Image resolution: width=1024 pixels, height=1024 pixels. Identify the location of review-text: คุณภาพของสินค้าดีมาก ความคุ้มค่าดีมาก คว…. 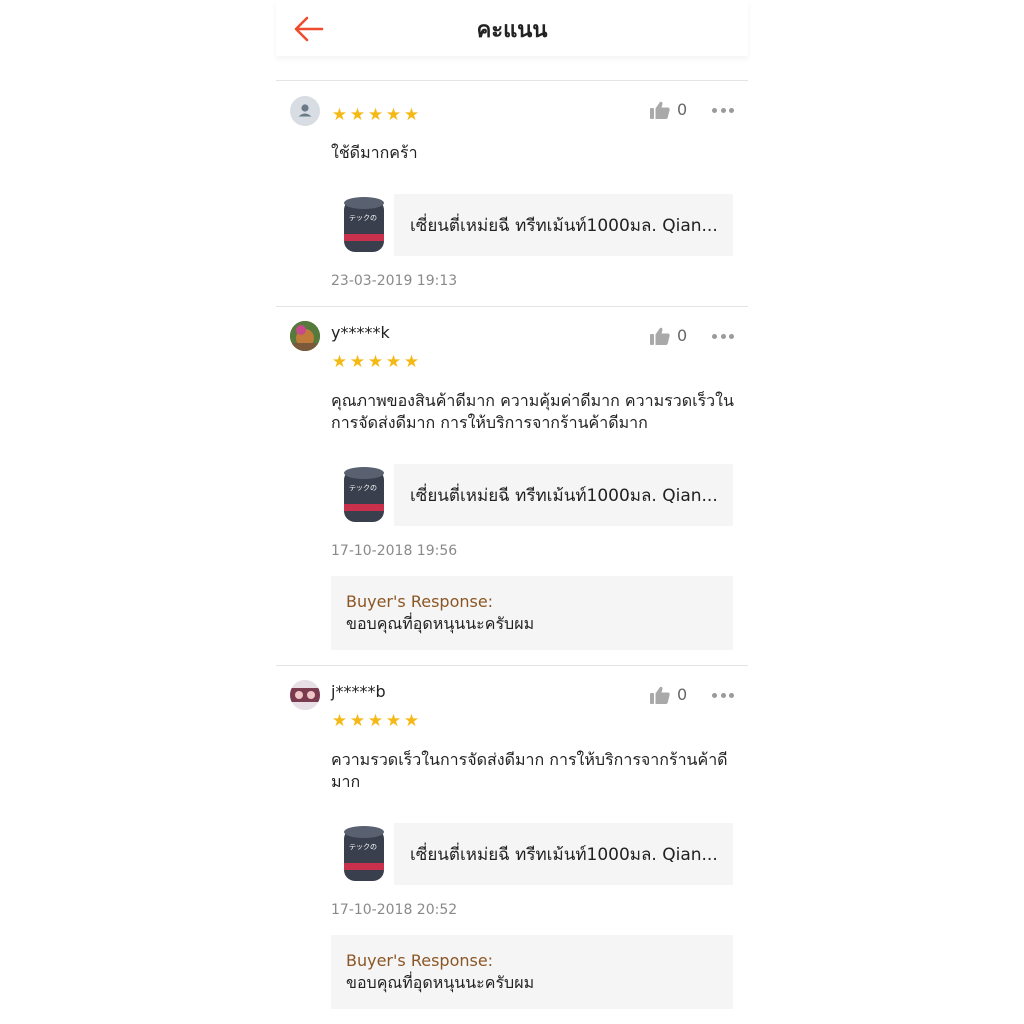
(532, 411).